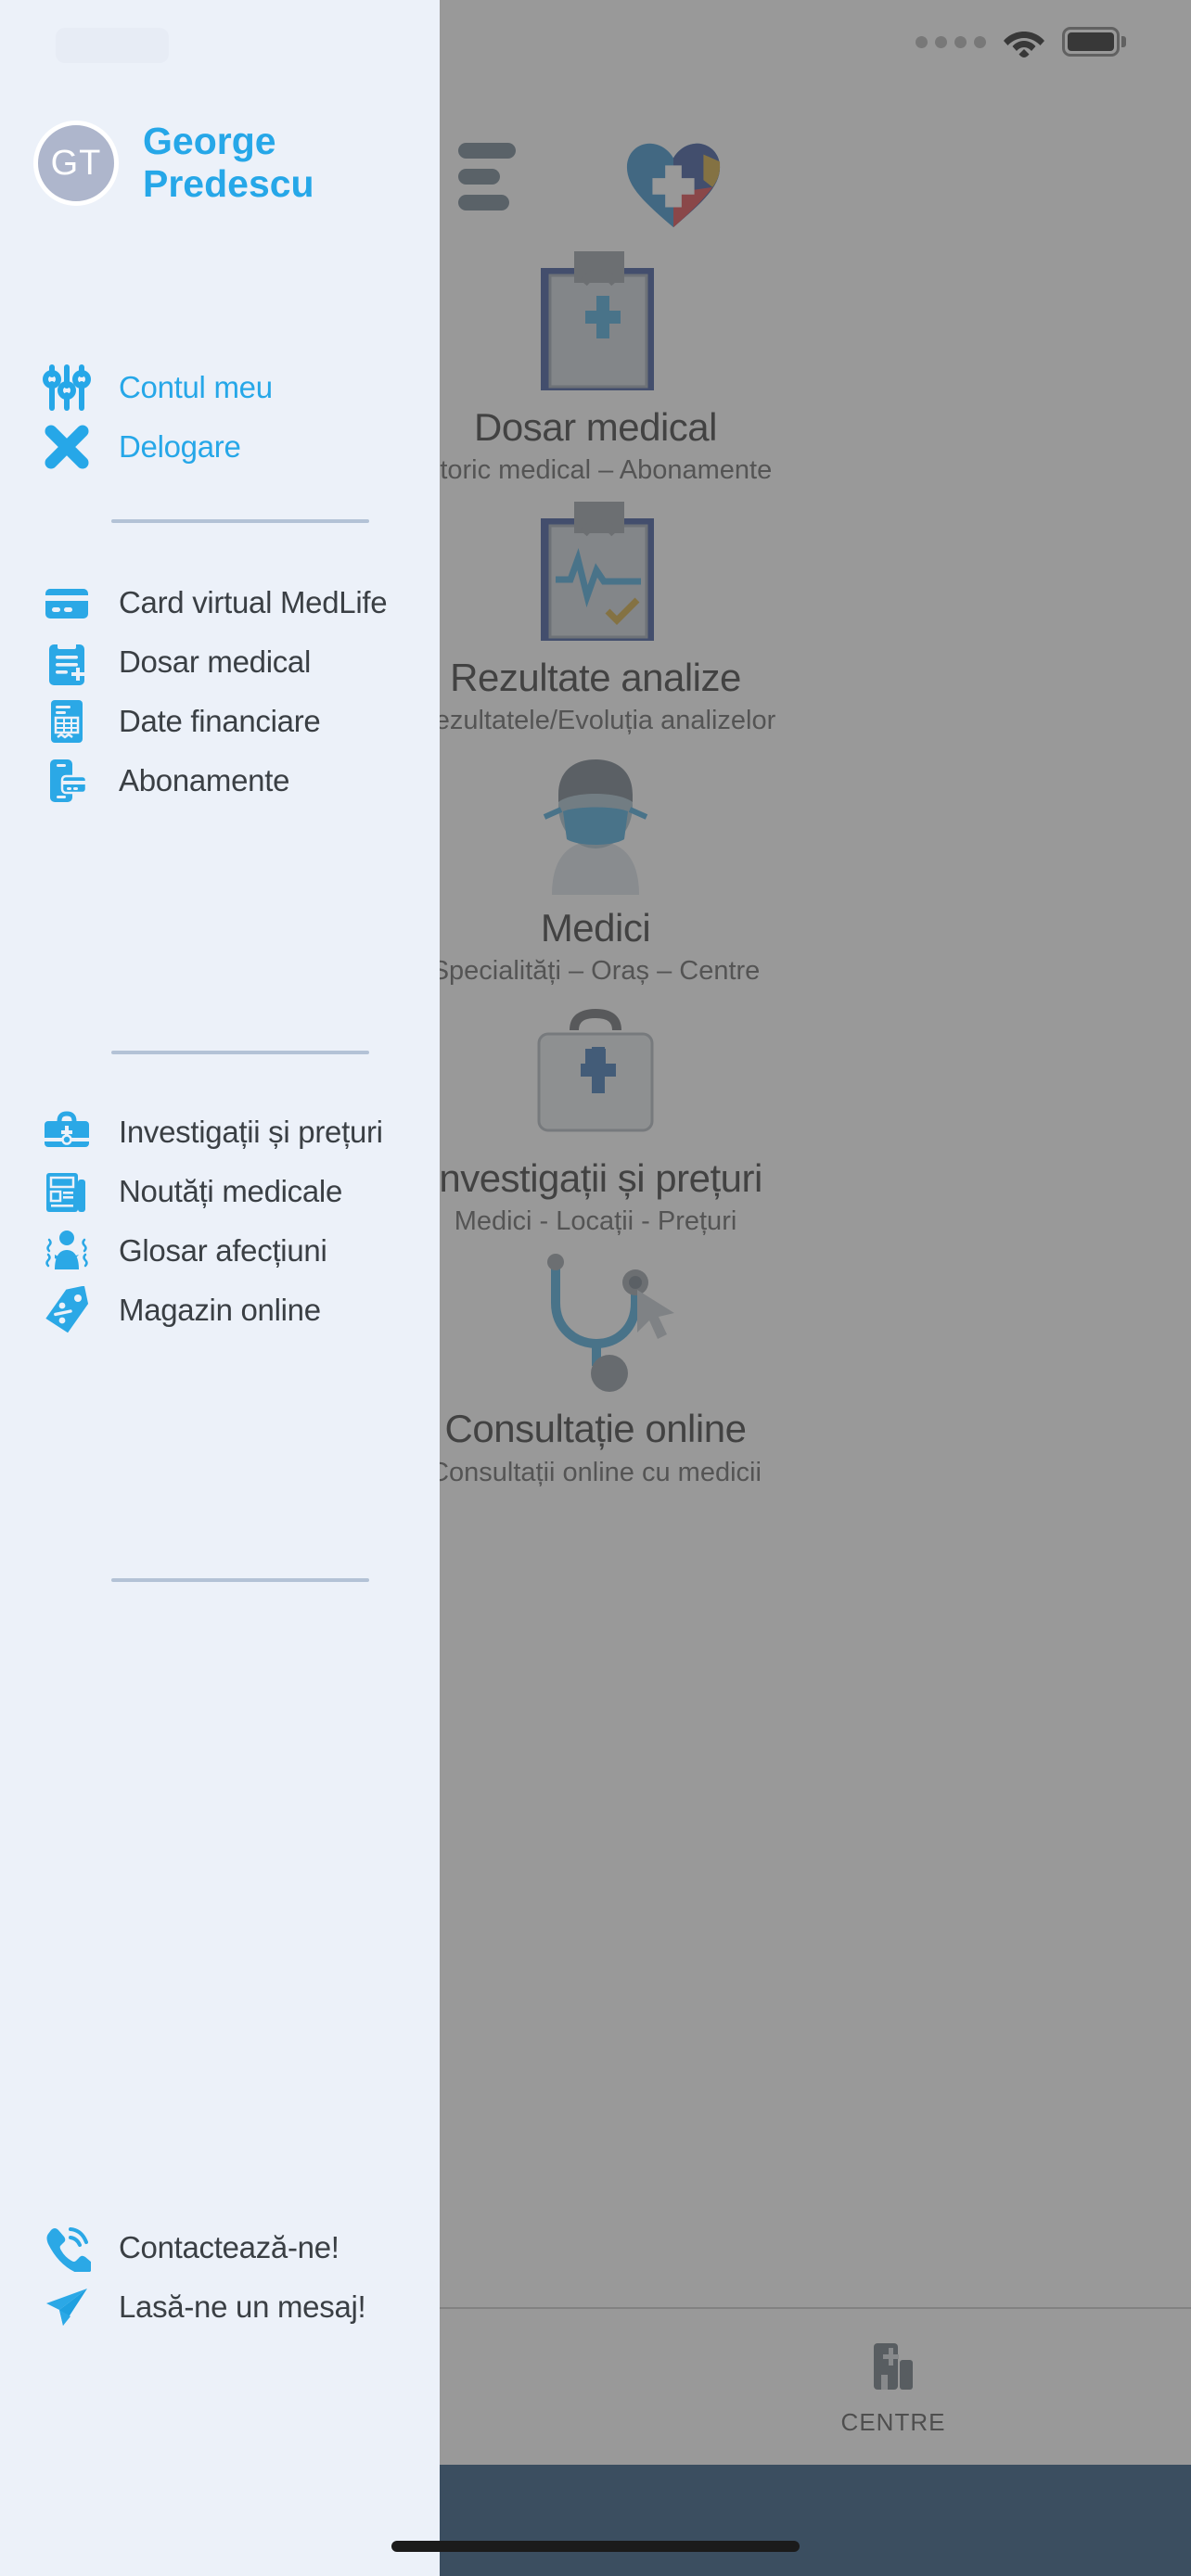 This screenshot has width=1191, height=2576. What do you see at coordinates (951, 41) in the screenshot?
I see `signal-dots-icon` at bounding box center [951, 41].